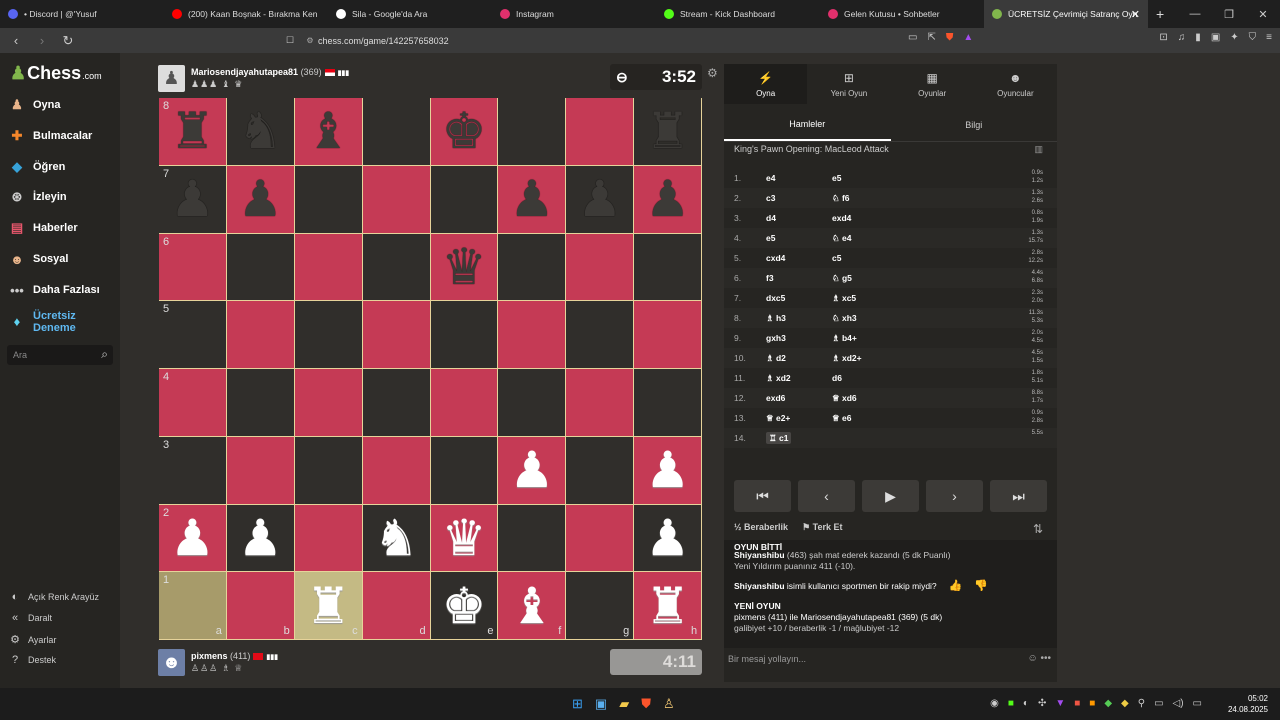  I want to click on volume-icon: ◁), so click(1178, 703).